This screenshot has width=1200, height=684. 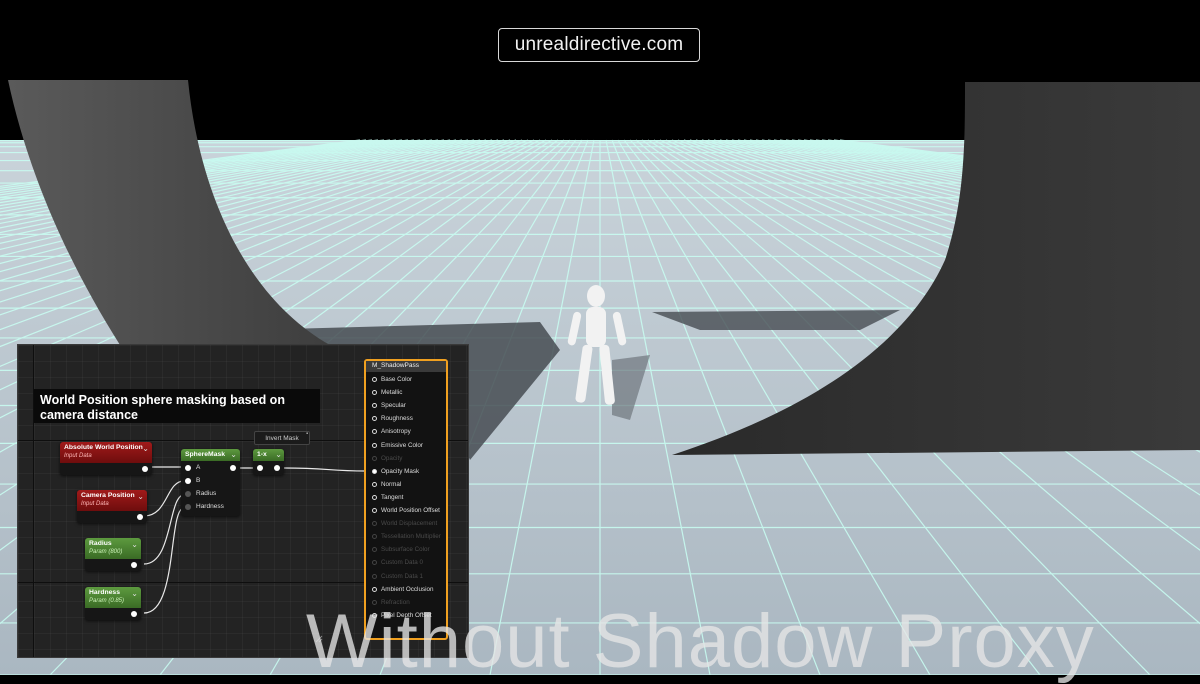 What do you see at coordinates (397, 419) in the screenshot?
I see `material-pin-label: Roughness` at bounding box center [397, 419].